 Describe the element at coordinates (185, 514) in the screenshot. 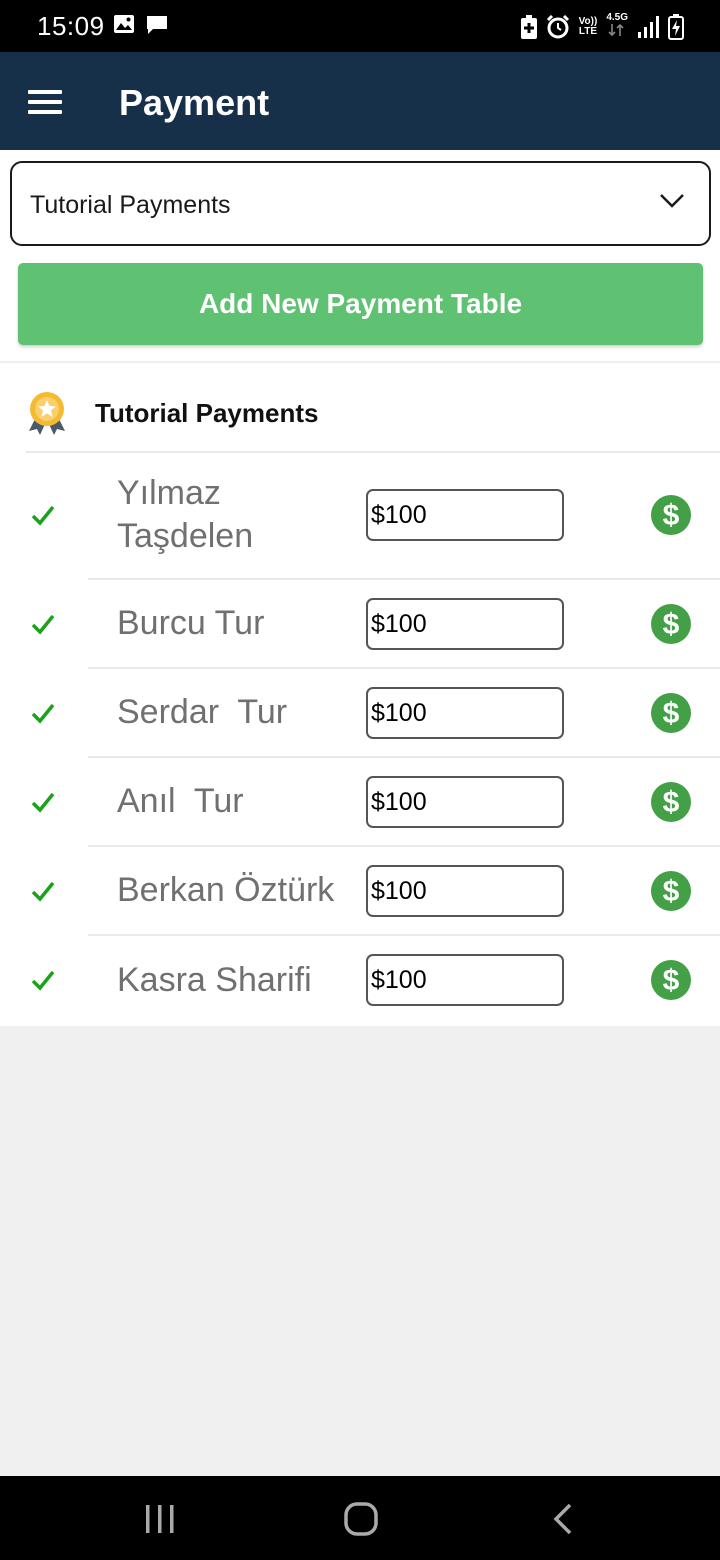

I see `person-name: Yılmaz Taşdelen` at that location.